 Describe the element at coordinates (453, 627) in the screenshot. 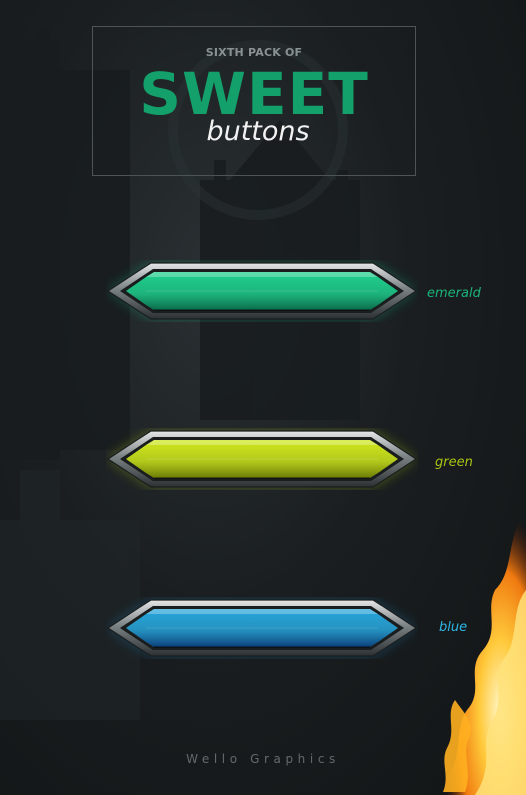

I see `blue-button-label: blue` at that location.